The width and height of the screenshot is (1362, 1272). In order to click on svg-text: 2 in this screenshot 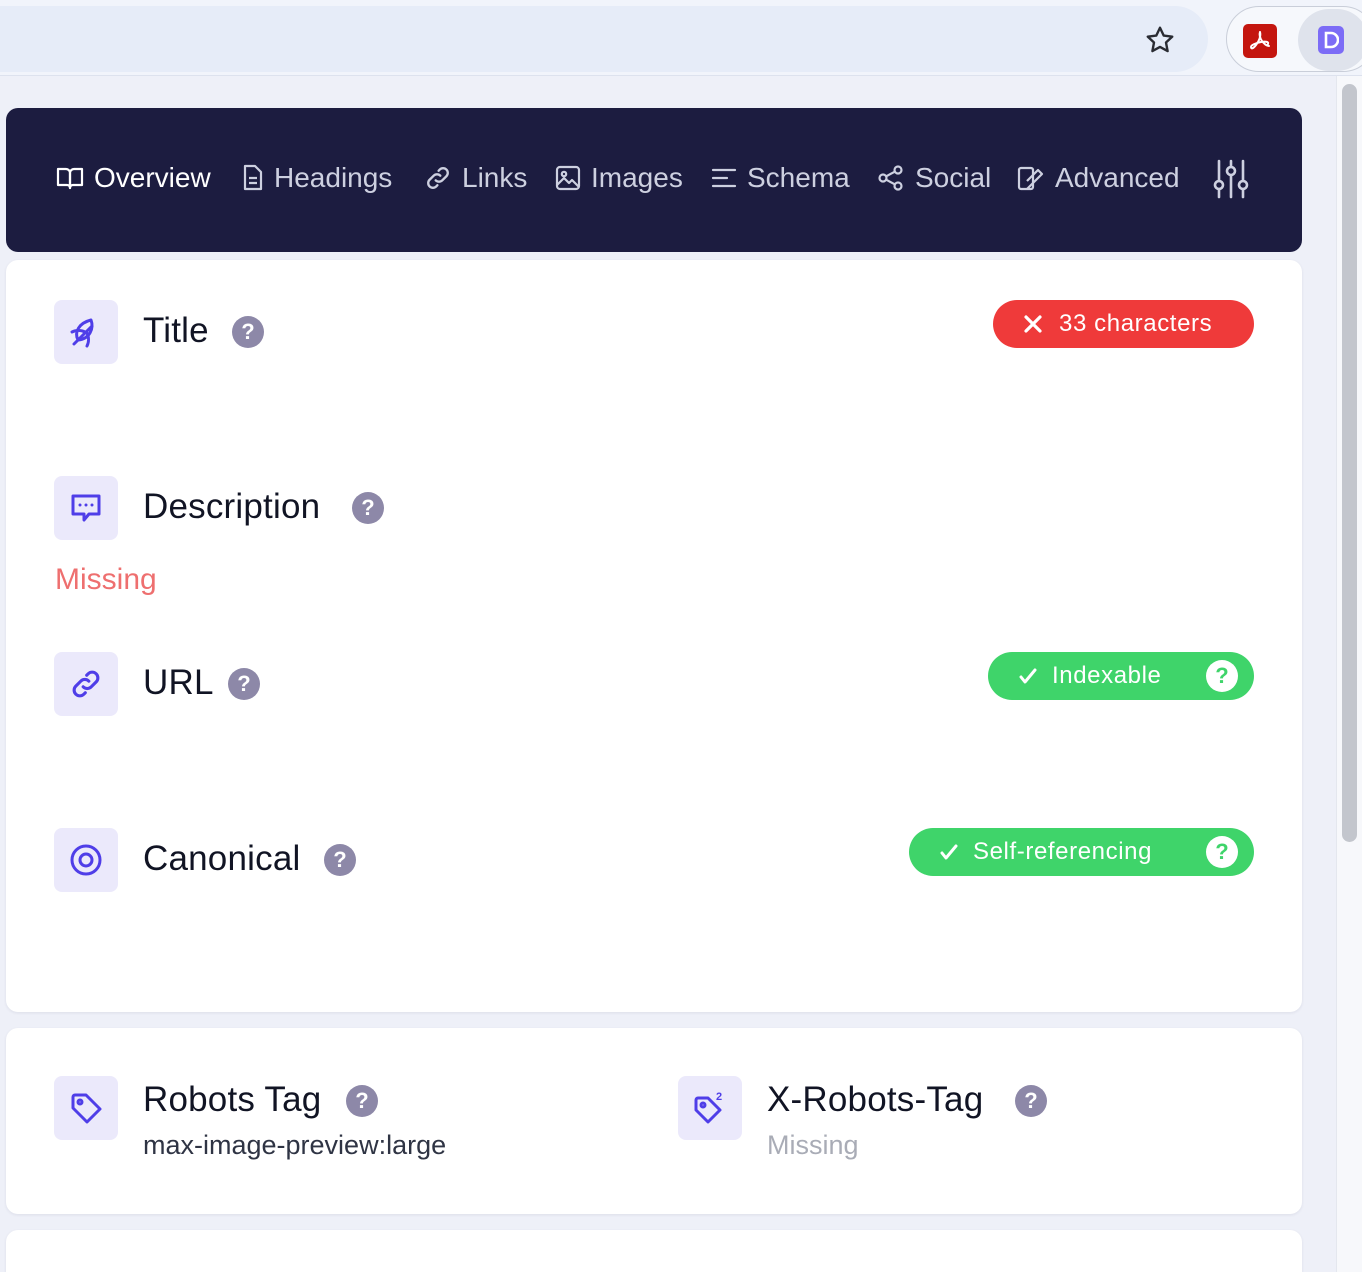, I will do `click(719, 1097)`.